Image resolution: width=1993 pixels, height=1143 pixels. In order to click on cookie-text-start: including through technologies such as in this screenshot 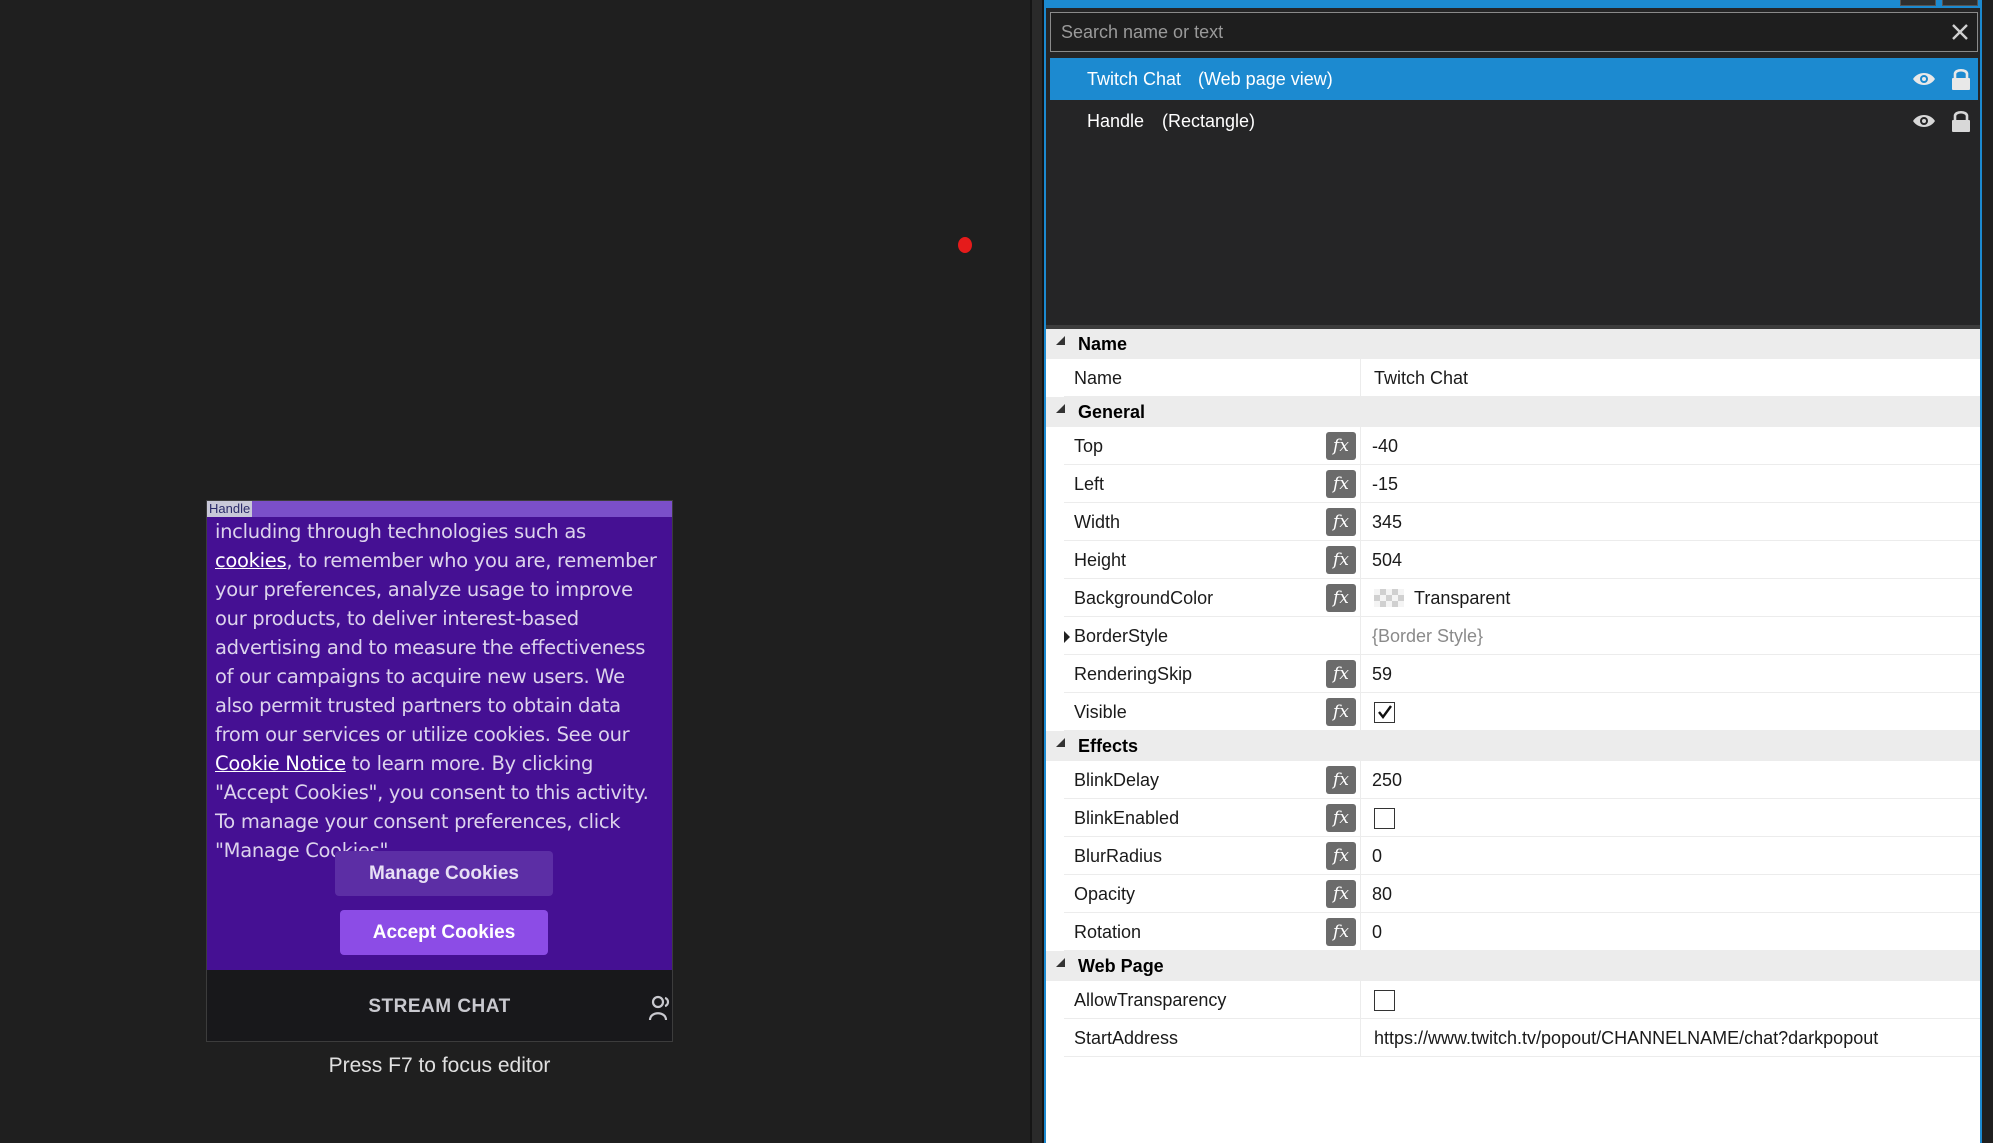, I will do `click(400, 531)`.